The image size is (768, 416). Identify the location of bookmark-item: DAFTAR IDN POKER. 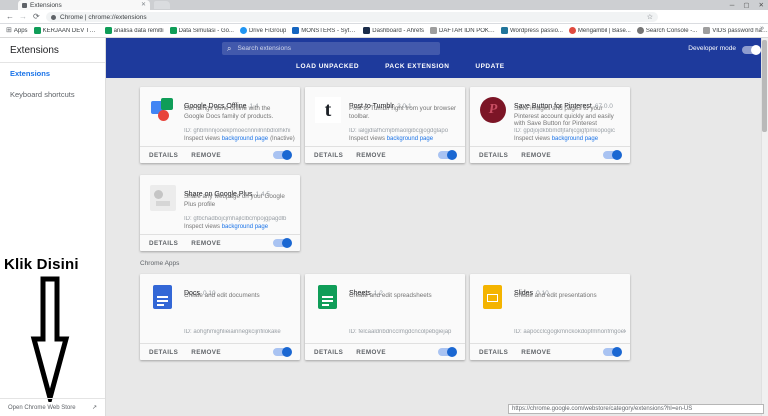
(462, 30).